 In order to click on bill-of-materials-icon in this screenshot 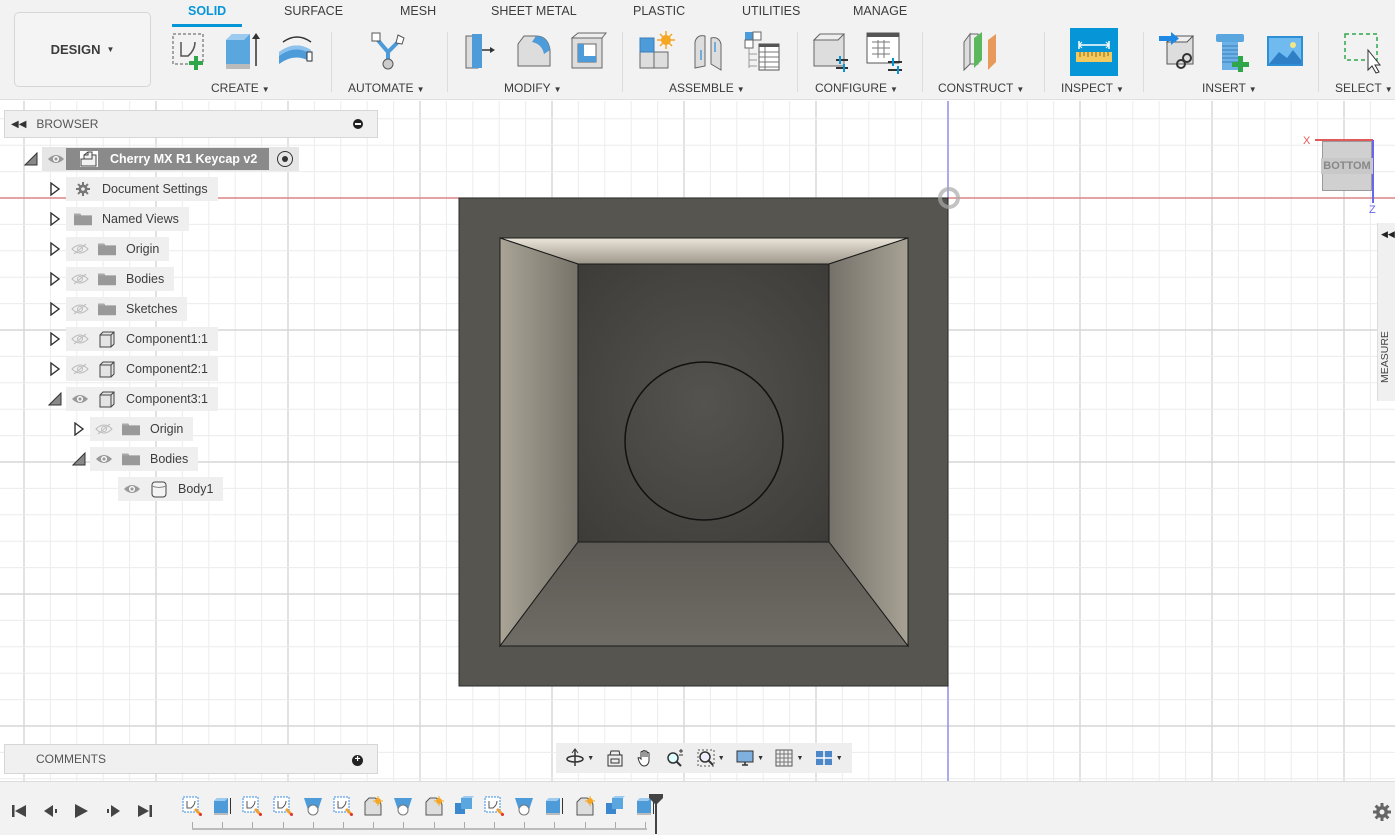, I will do `click(763, 52)`.